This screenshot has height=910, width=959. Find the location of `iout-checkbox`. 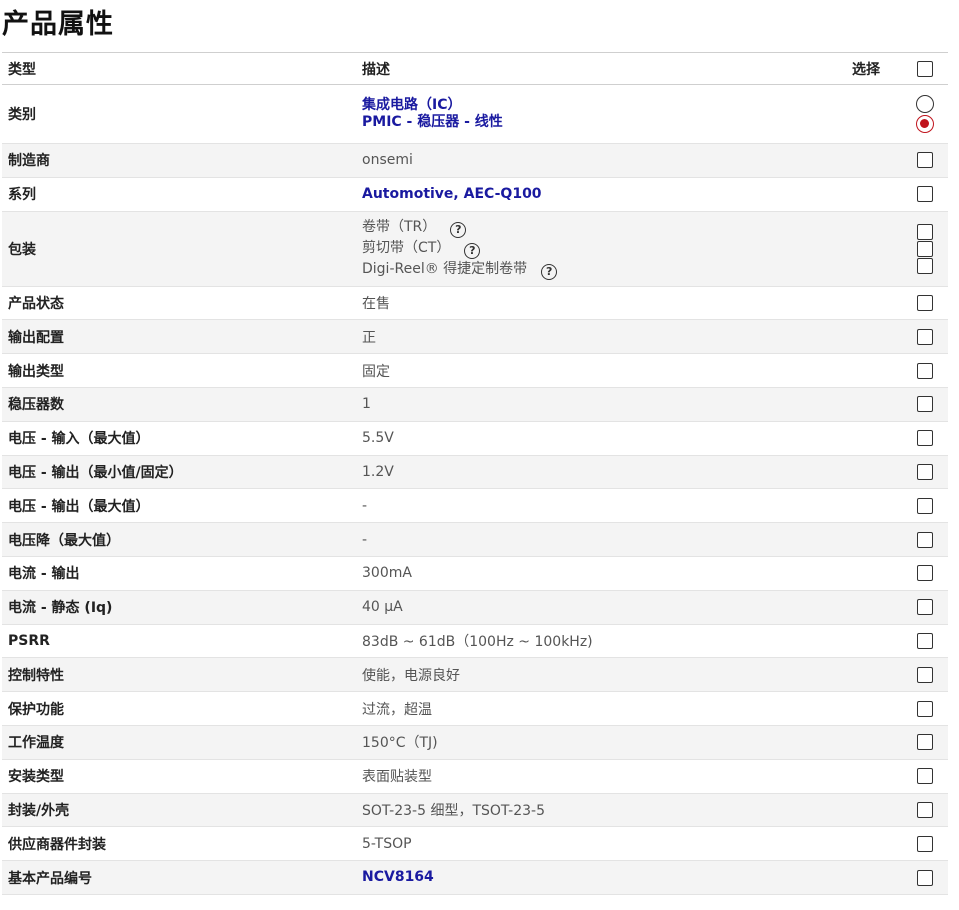

iout-checkbox is located at coordinates (925, 573).